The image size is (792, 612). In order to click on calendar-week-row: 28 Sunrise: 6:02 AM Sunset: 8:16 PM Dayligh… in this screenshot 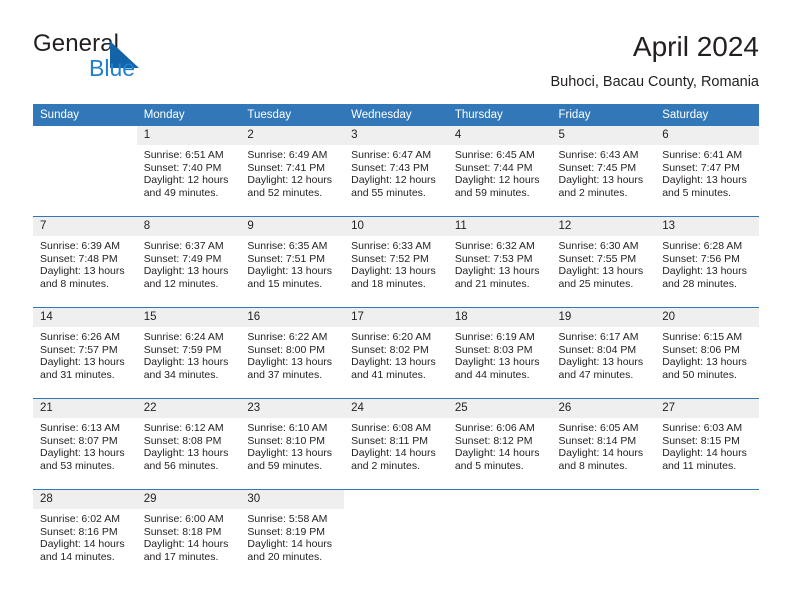, I will do `click(396, 534)`.